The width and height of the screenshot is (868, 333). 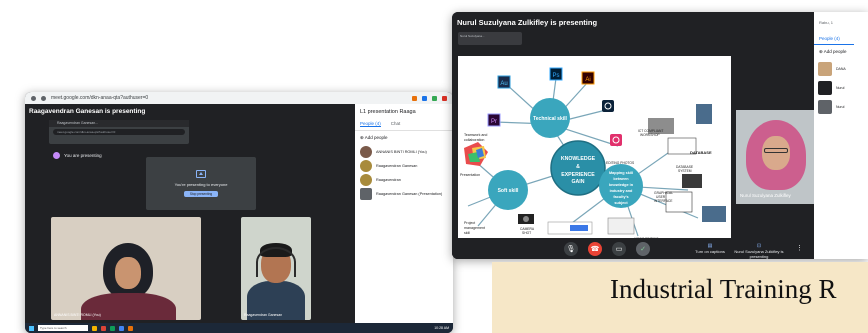 I want to click on refresh-icon, so click(x=43, y=98).